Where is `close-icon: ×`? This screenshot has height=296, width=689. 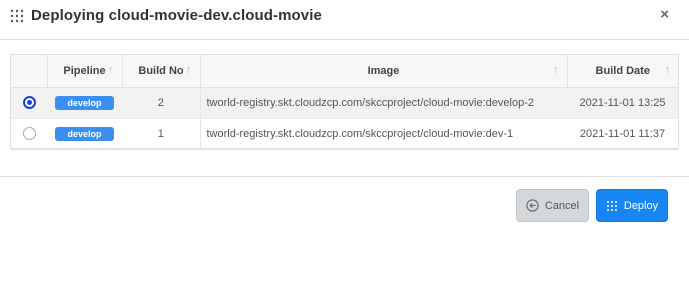
close-icon: × is located at coordinates (664, 15).